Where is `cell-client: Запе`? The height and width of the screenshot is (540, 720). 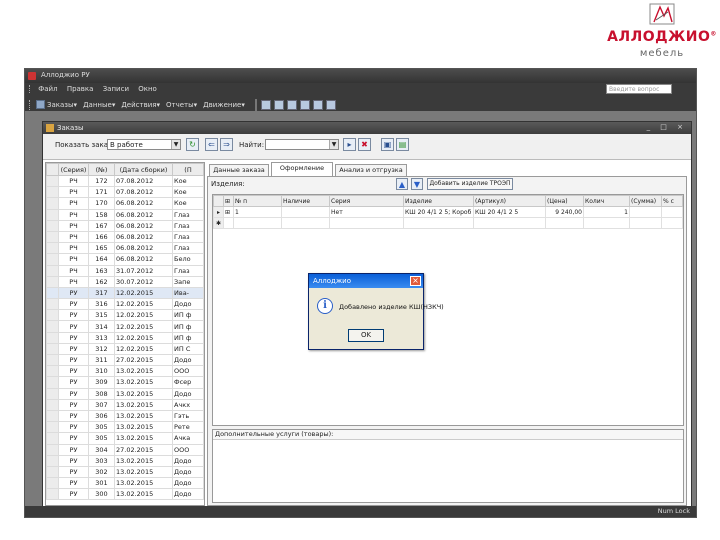 cell-client: Запе is located at coordinates (188, 281).